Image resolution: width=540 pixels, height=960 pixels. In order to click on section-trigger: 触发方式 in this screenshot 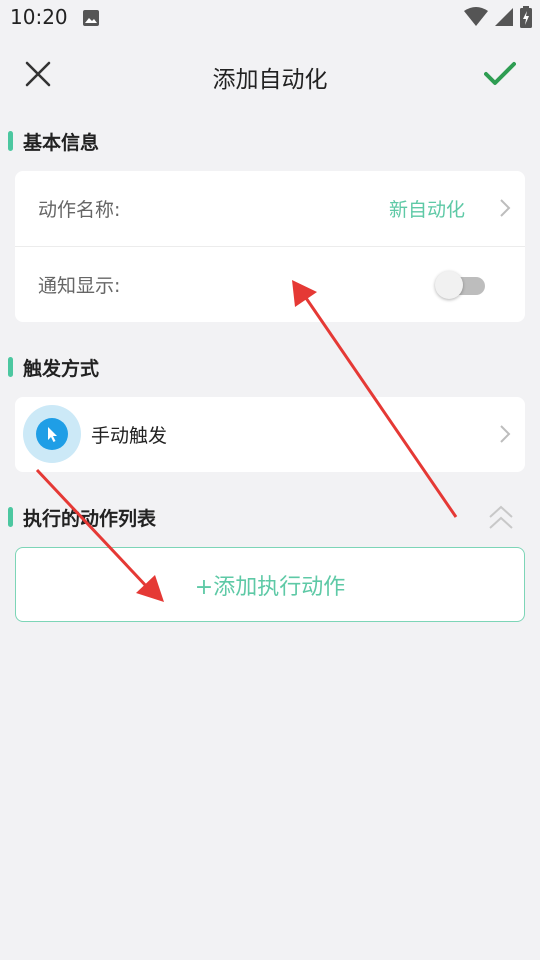, I will do `click(53, 367)`.